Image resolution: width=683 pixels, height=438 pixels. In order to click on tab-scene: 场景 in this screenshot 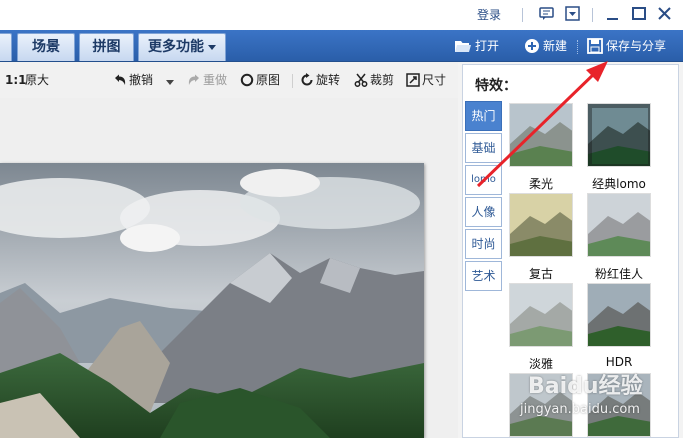, I will do `click(46, 47)`.